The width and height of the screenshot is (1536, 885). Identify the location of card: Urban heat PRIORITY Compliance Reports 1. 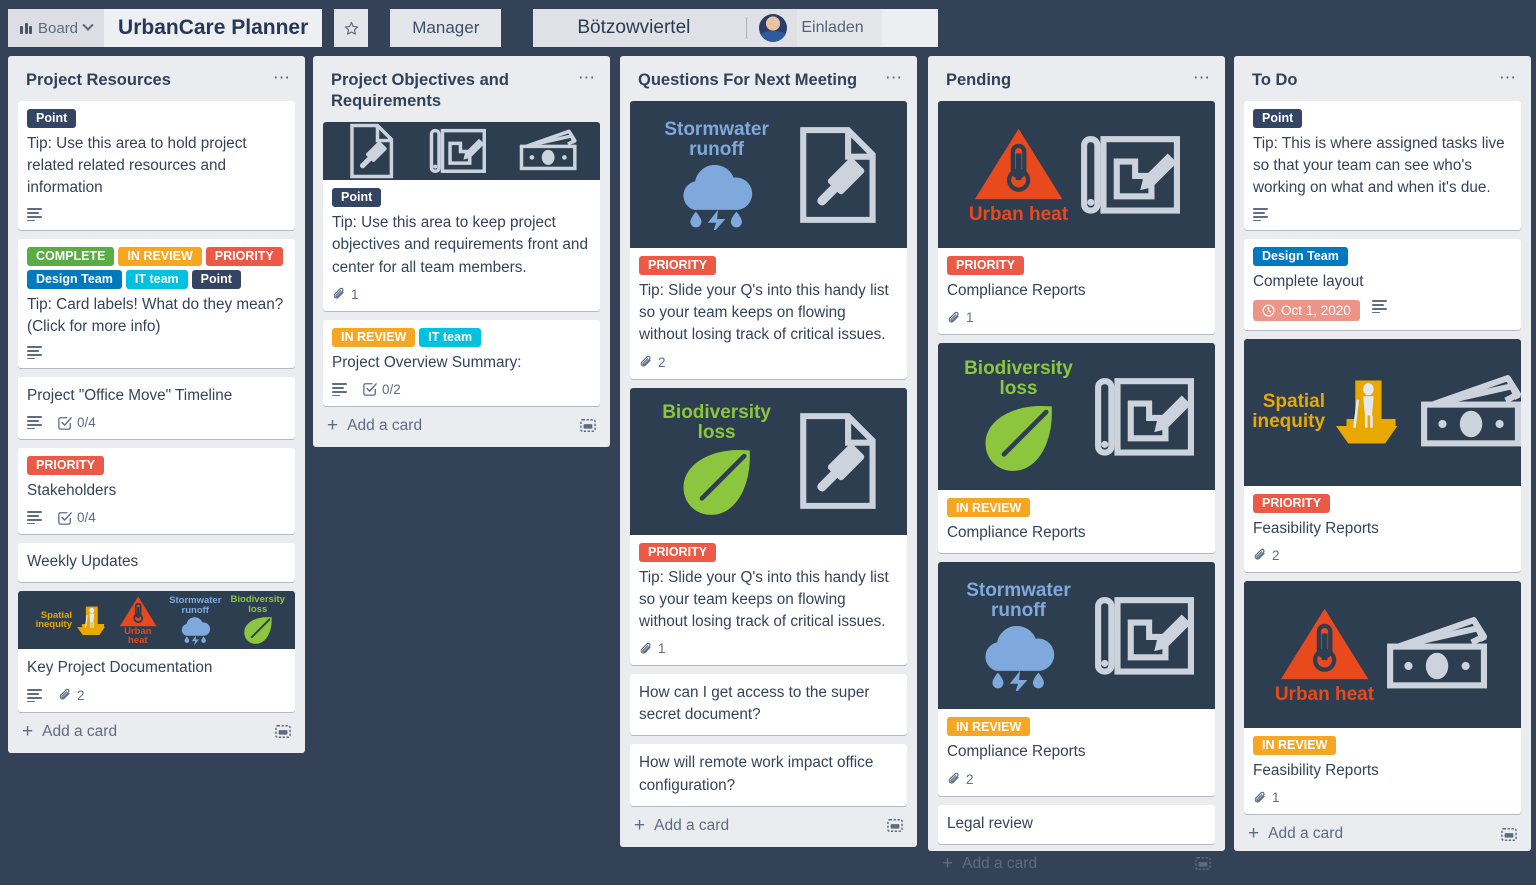
(1076, 218).